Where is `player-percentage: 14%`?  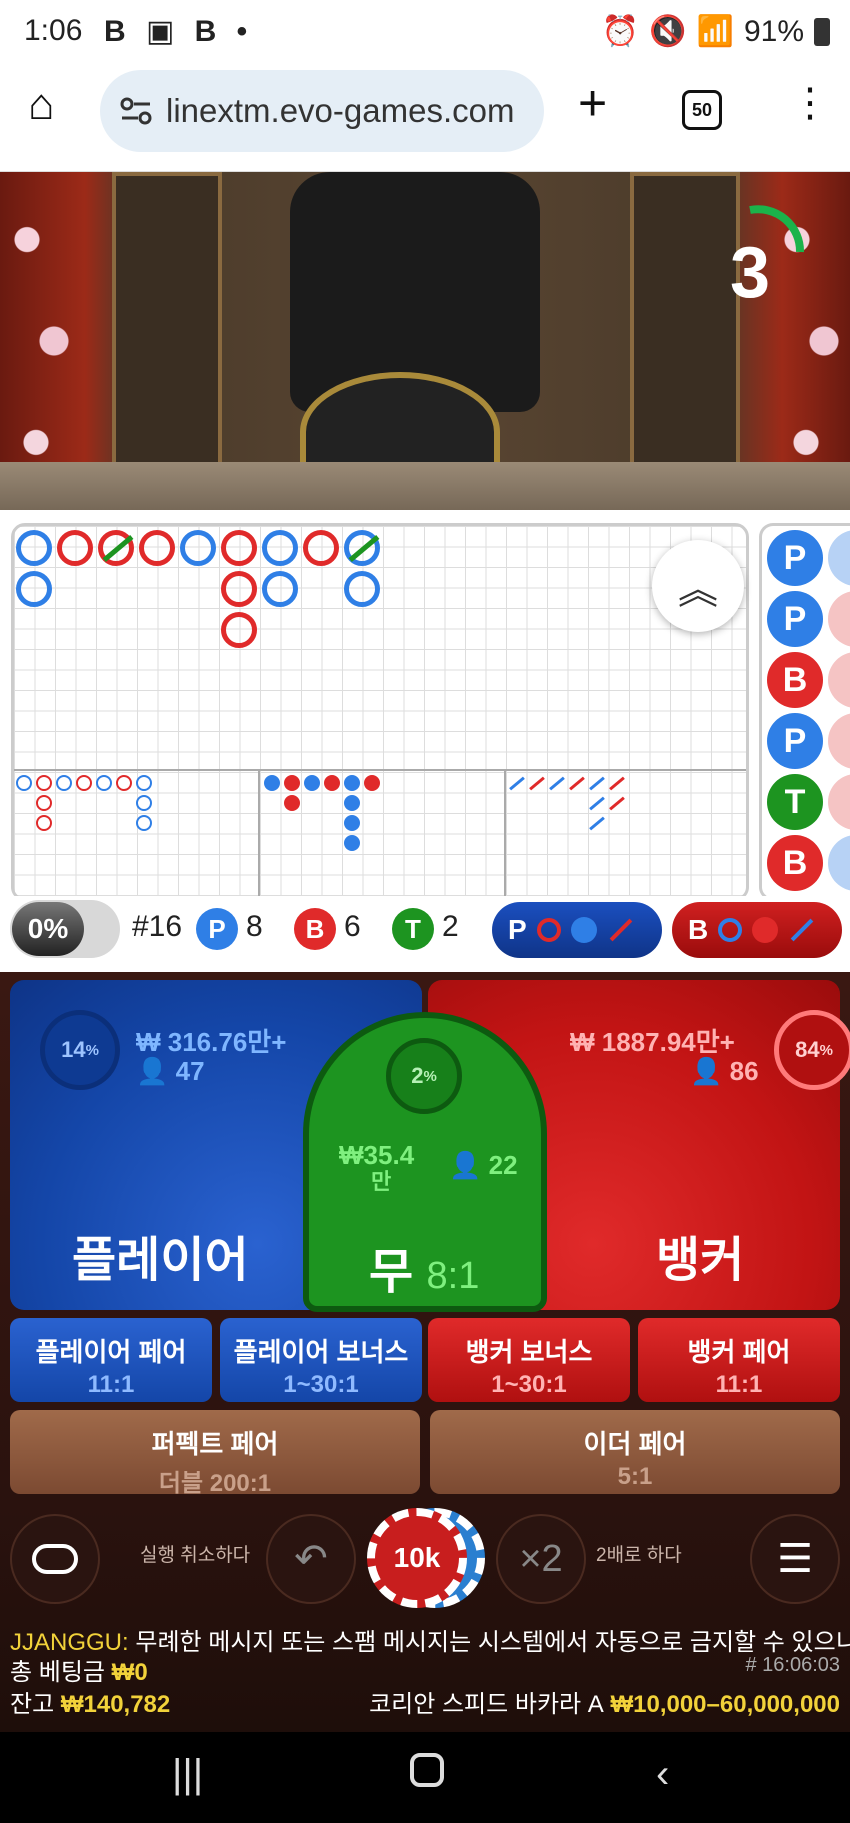
player-percentage: 14% is located at coordinates (80, 1050).